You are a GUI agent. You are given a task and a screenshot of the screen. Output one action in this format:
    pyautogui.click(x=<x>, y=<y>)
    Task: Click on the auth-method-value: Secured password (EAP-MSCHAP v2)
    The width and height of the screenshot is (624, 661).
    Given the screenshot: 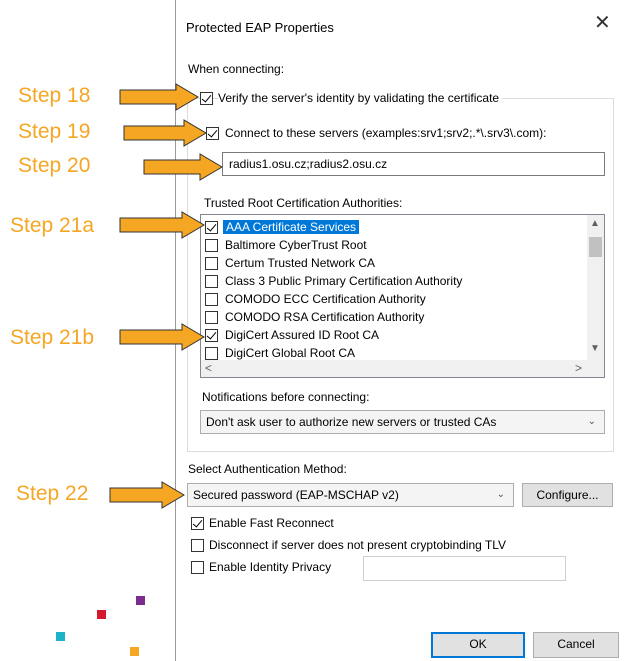 What is the action you would take?
    pyautogui.click(x=296, y=495)
    